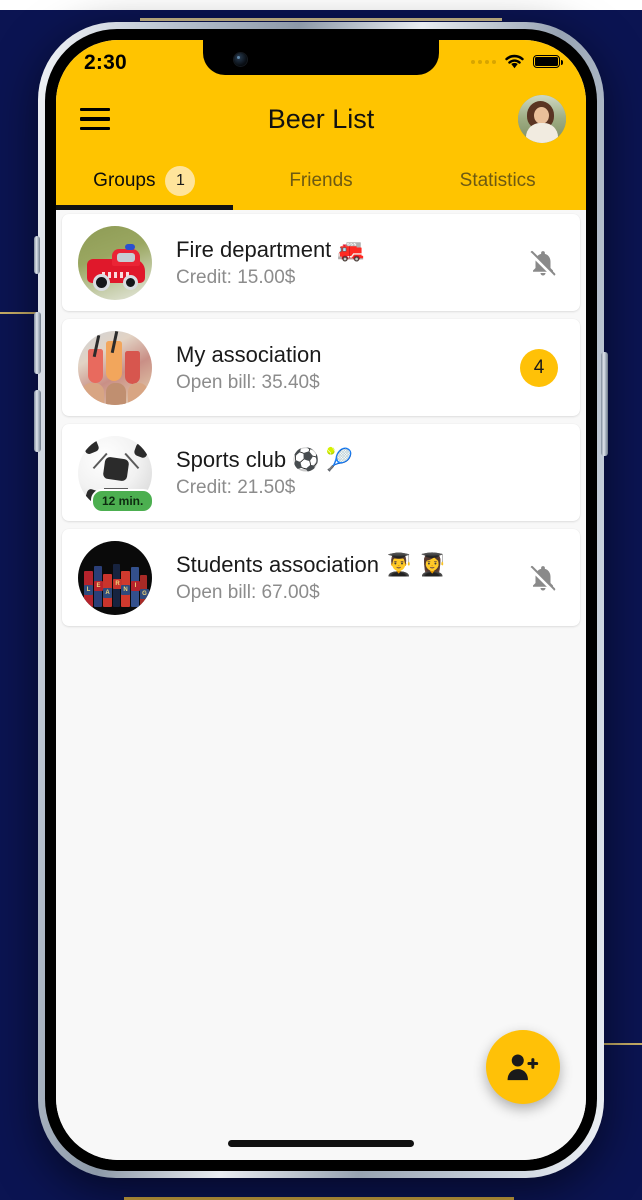  I want to click on home-indicator, so click(321, 1143).